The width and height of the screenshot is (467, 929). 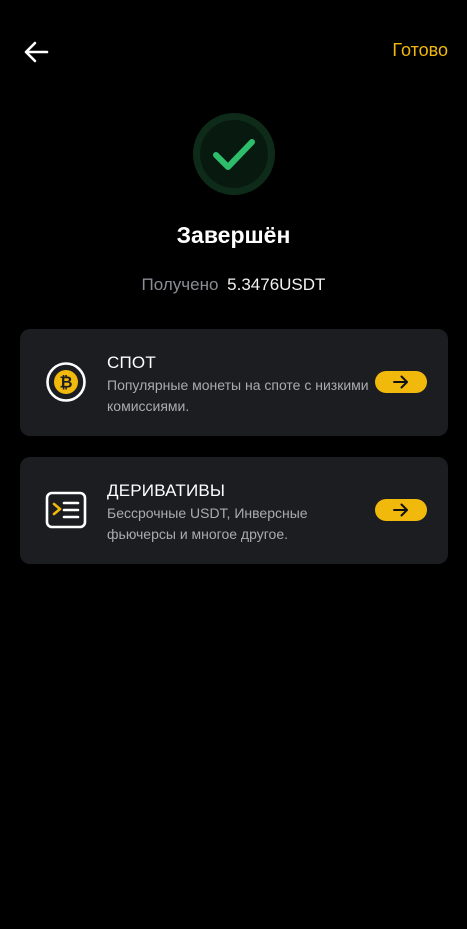 I want to click on top-bar: Готово, so click(x=233, y=50).